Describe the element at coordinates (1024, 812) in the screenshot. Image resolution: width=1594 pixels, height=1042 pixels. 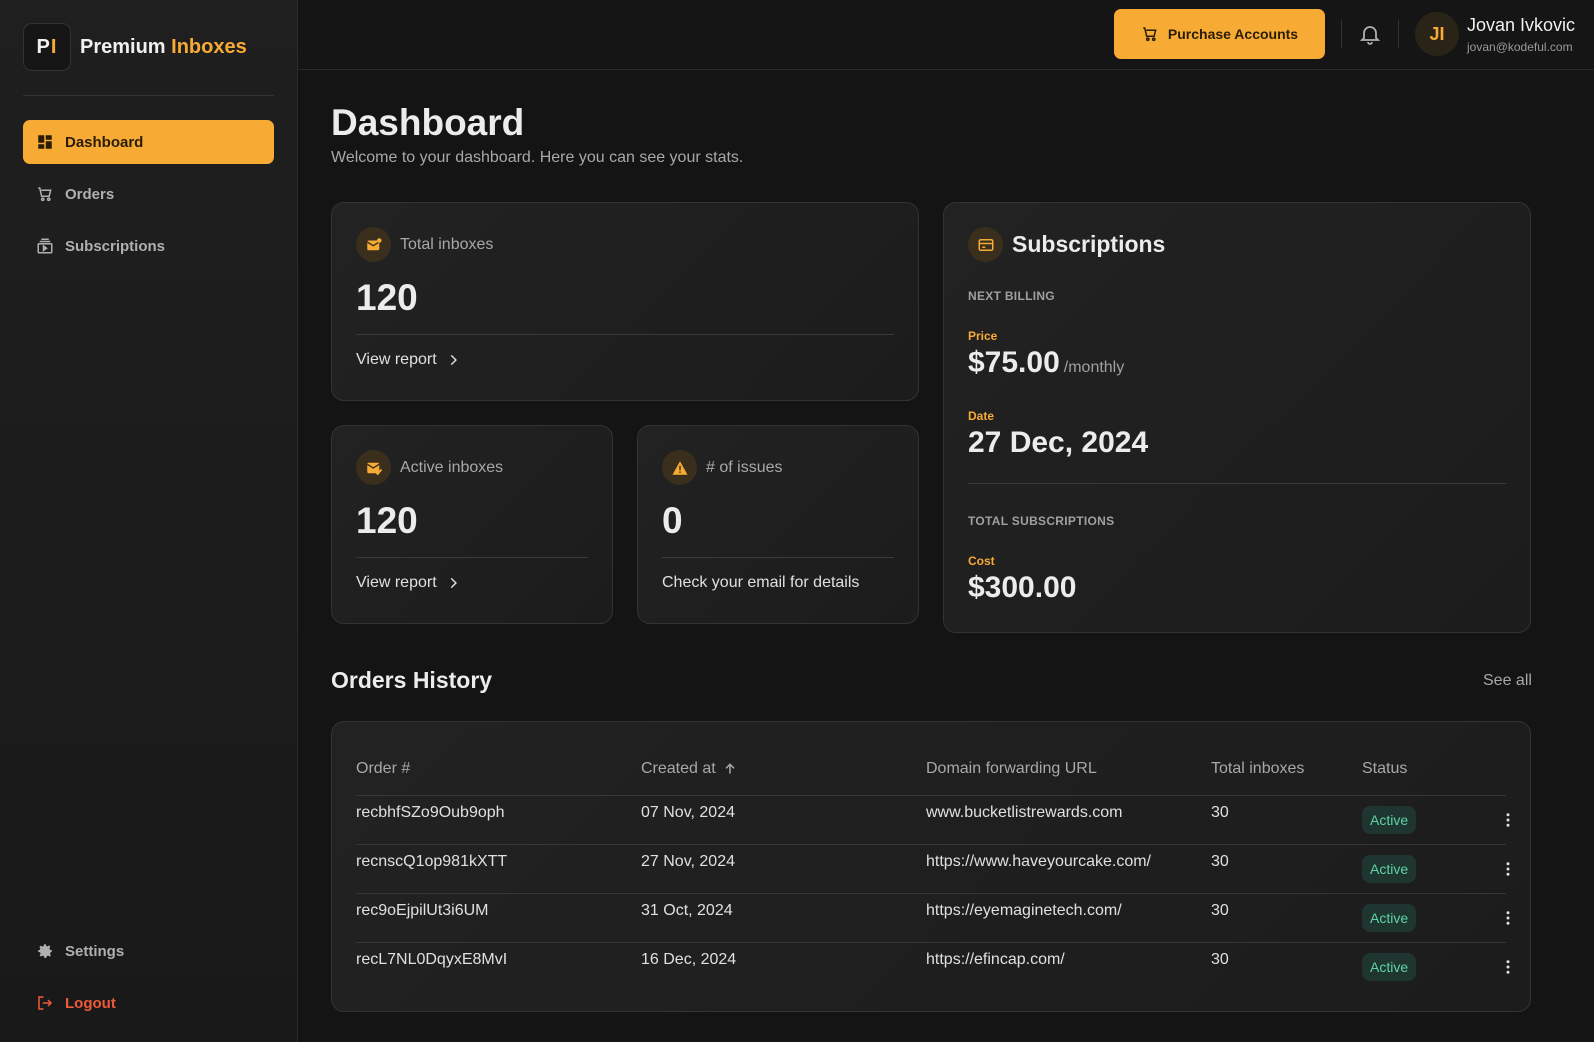
I see `order-domain: www.bucketlistrewards.com` at that location.